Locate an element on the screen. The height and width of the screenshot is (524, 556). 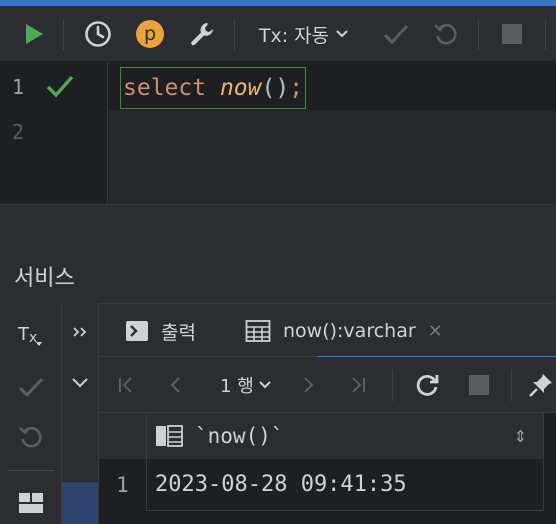
editor-gutter: 1 2 is located at coordinates (54, 133).